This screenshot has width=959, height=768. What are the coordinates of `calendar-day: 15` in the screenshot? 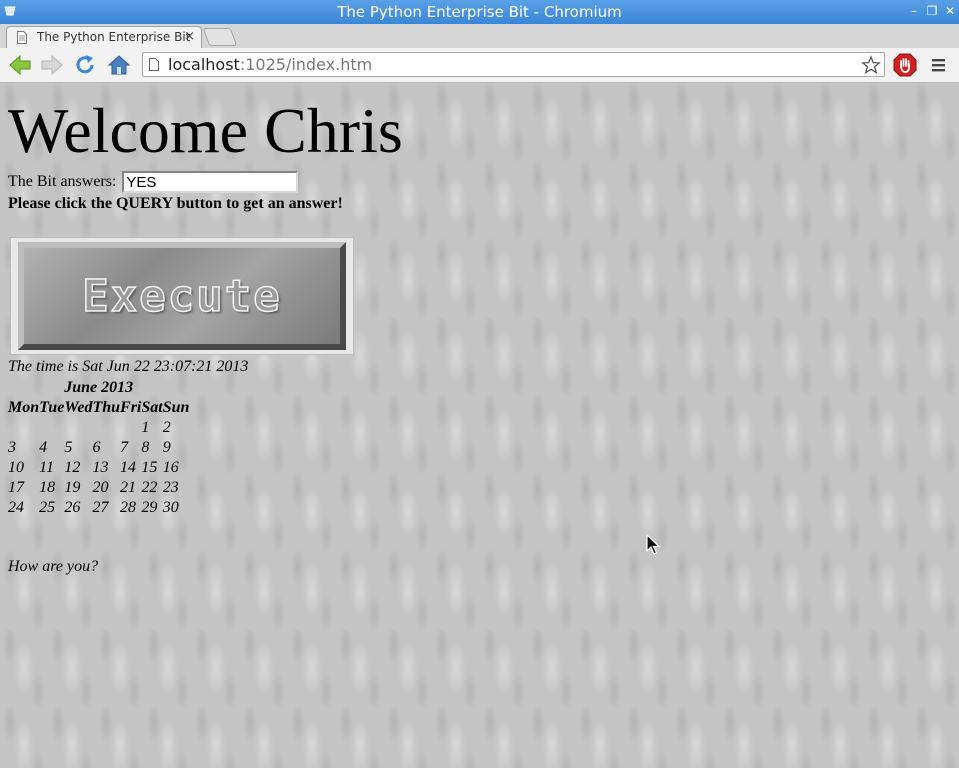 It's located at (149, 467).